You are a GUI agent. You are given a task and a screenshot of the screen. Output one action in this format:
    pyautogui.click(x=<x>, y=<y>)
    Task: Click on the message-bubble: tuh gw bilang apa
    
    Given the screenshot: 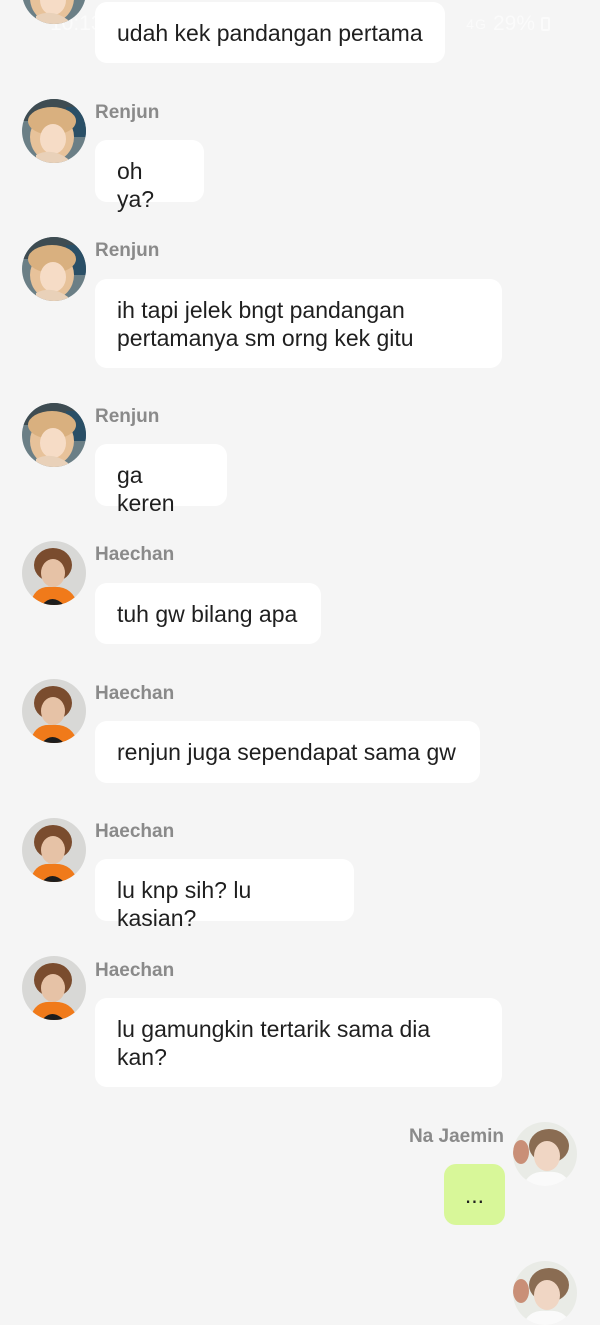 What is the action you would take?
    pyautogui.click(x=208, y=613)
    